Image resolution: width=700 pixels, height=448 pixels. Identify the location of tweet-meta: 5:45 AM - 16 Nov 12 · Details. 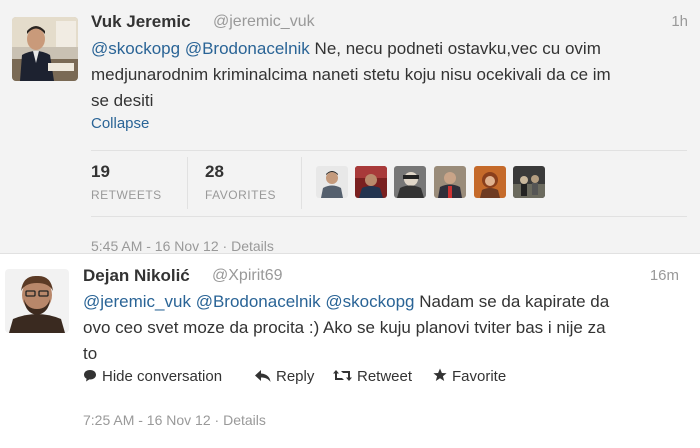
(182, 246).